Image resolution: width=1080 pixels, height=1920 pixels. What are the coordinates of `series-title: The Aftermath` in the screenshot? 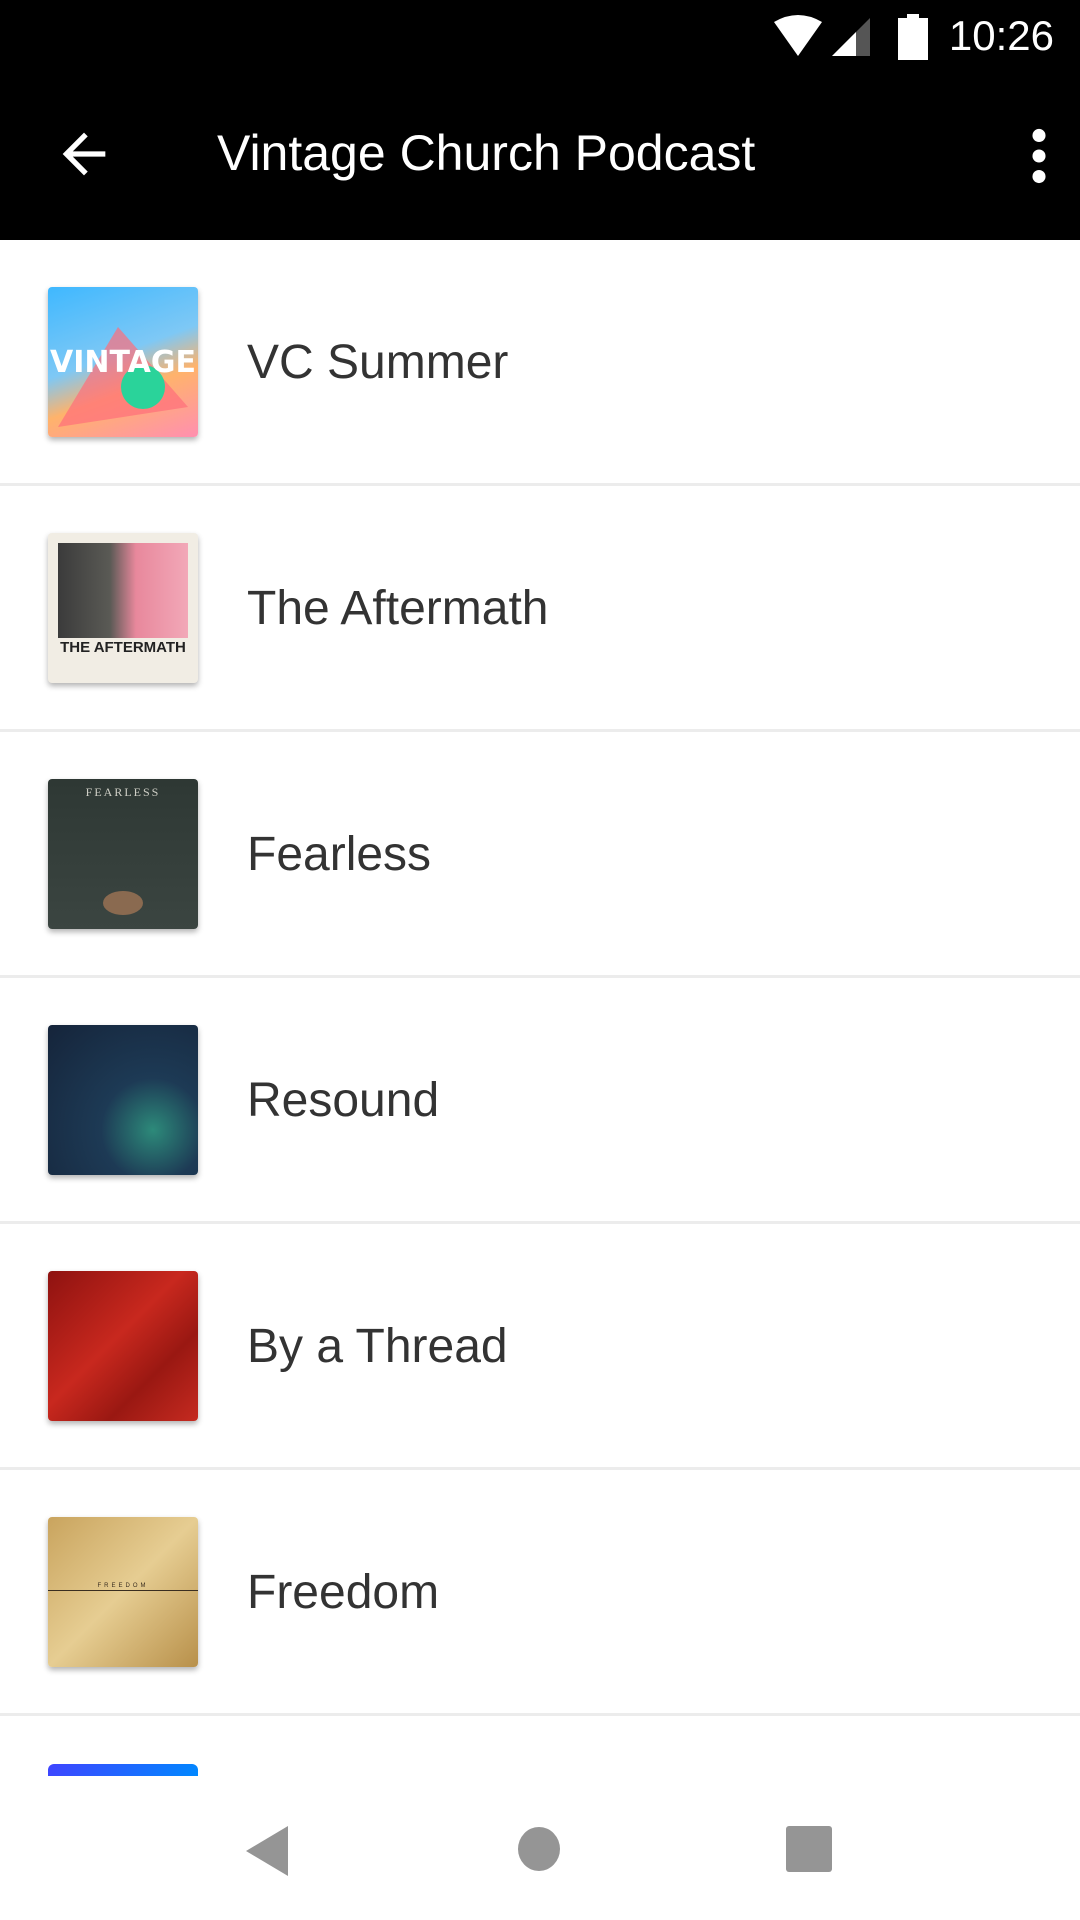 It's located at (398, 608).